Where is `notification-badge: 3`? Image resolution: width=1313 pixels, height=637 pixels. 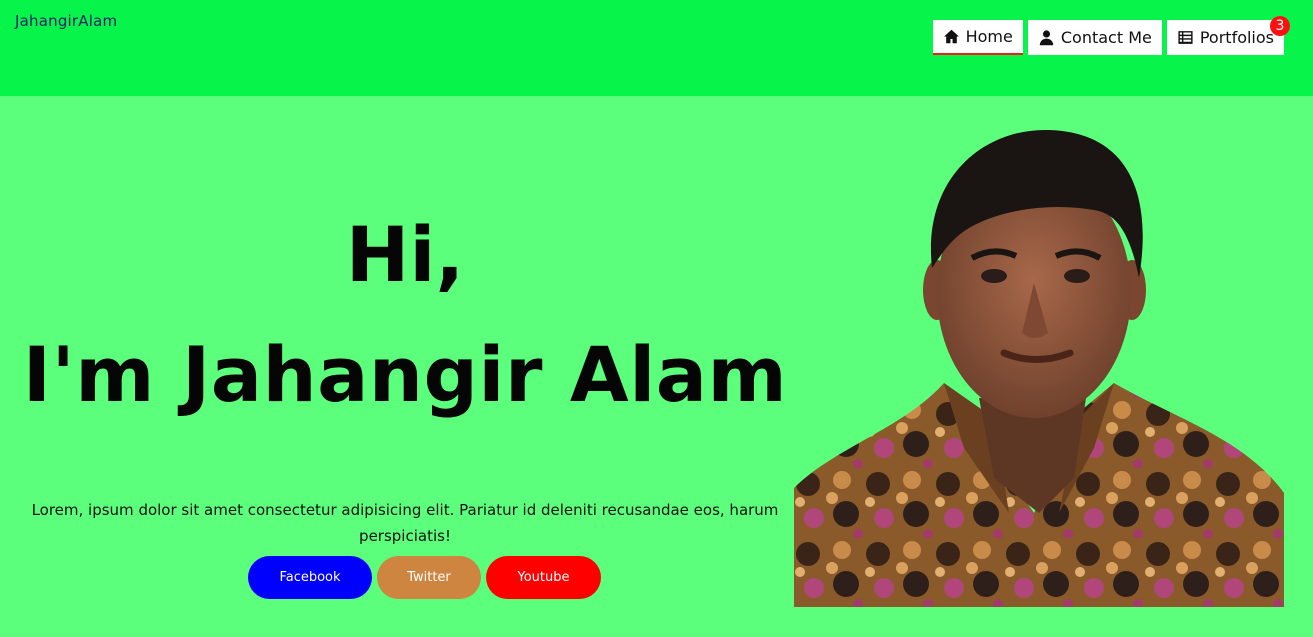 notification-badge: 3 is located at coordinates (1280, 26).